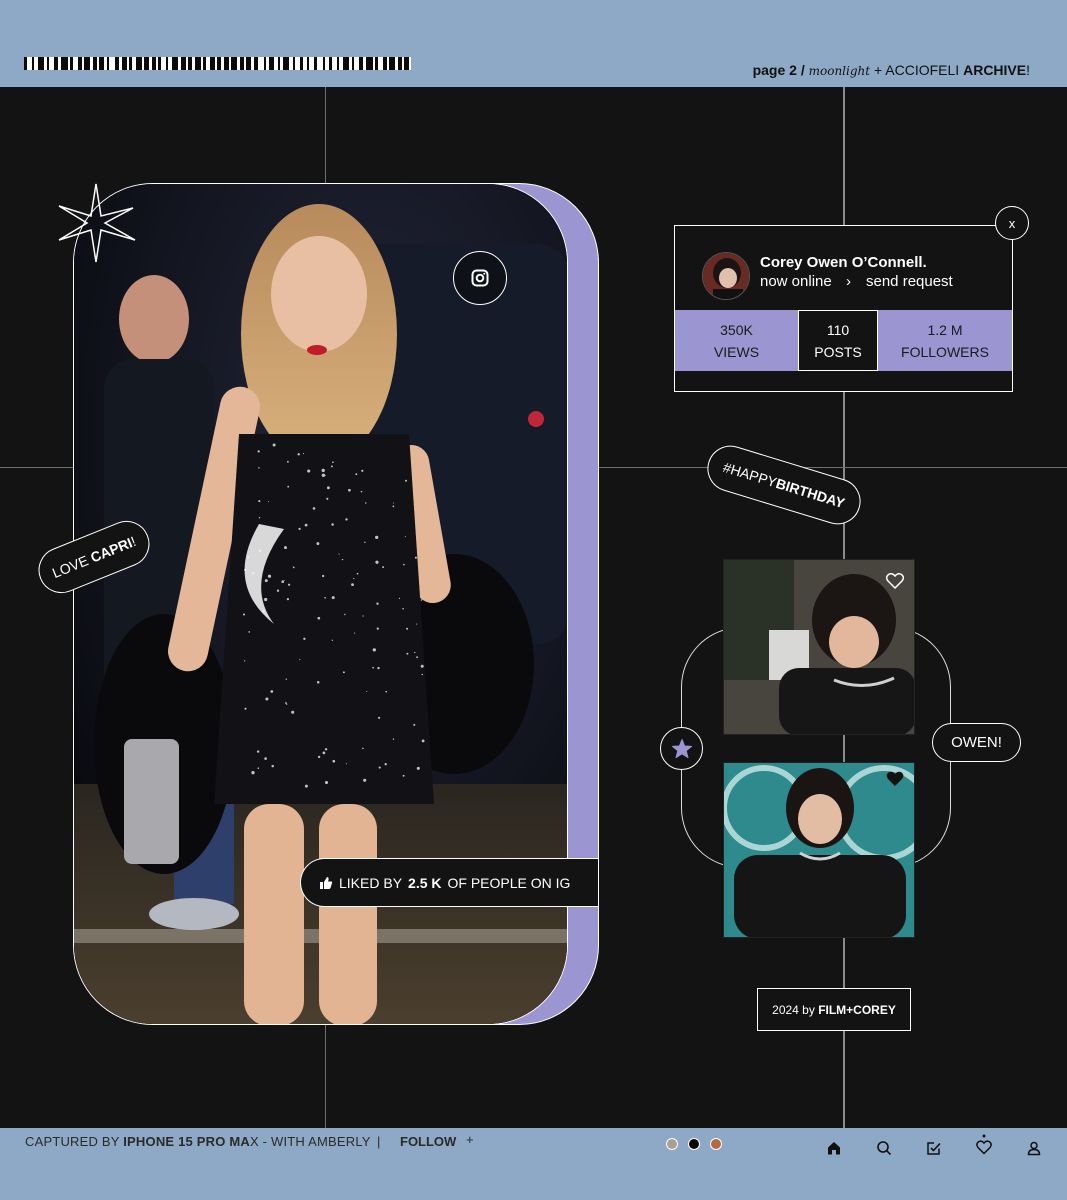 This screenshot has height=1200, width=1067. Describe the element at coordinates (834, 1148) in the screenshot. I see `home-icon` at that location.